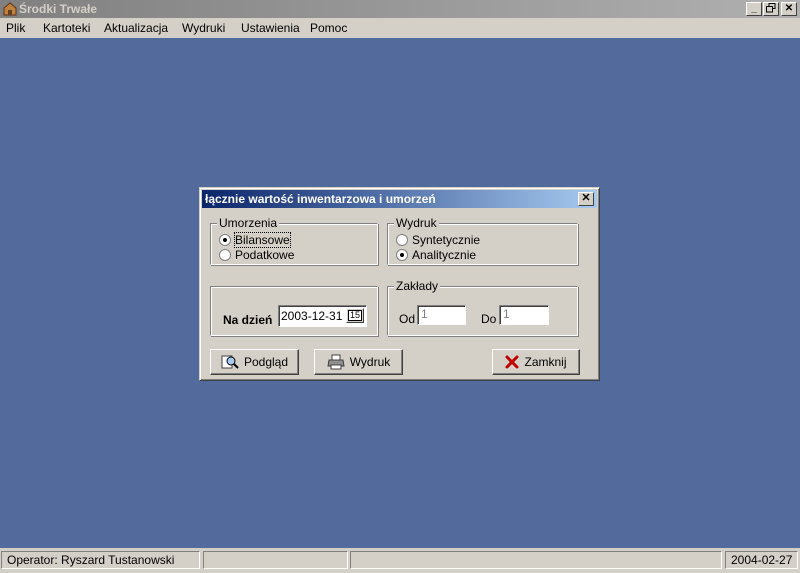 The image size is (800, 573). Describe the element at coordinates (66, 28) in the screenshot. I see `menu-kartoteki: Kartoteki` at that location.